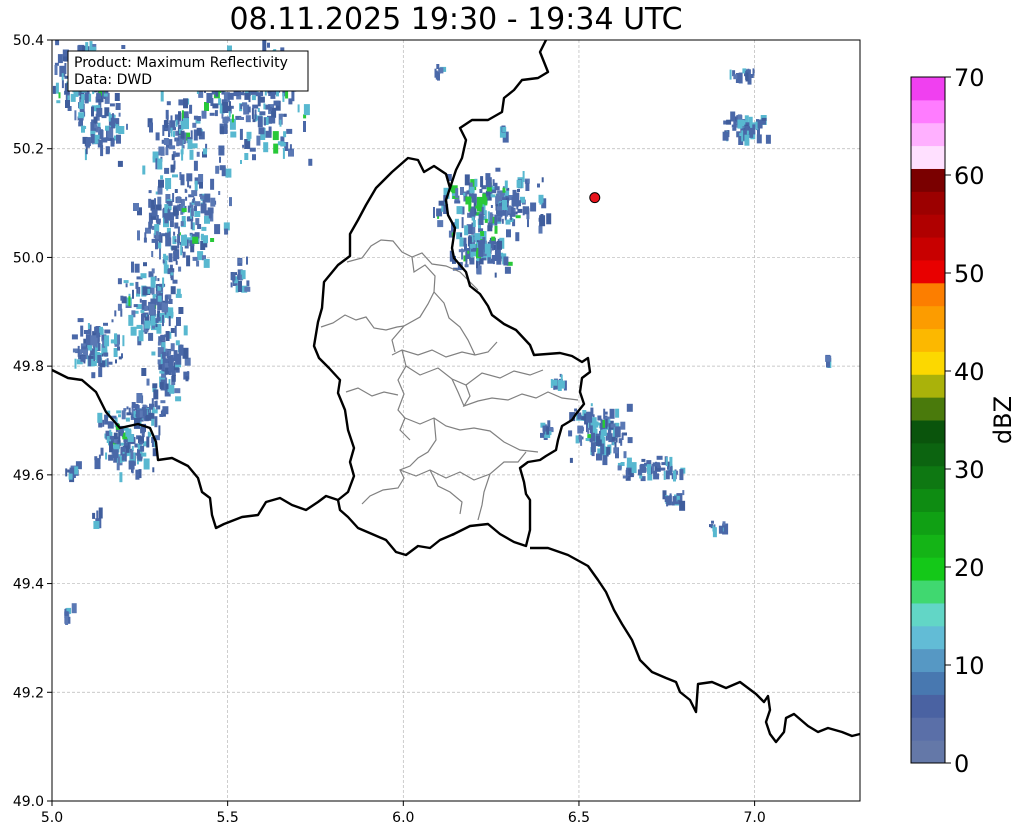  Describe the element at coordinates (1003, 420) in the screenshot. I see `colorbar-label: dBZ` at that location.